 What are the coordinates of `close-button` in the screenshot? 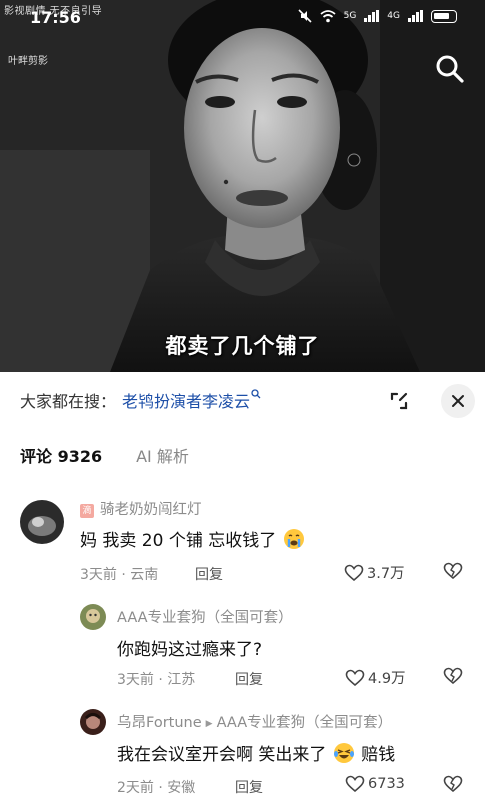 It's located at (458, 401).